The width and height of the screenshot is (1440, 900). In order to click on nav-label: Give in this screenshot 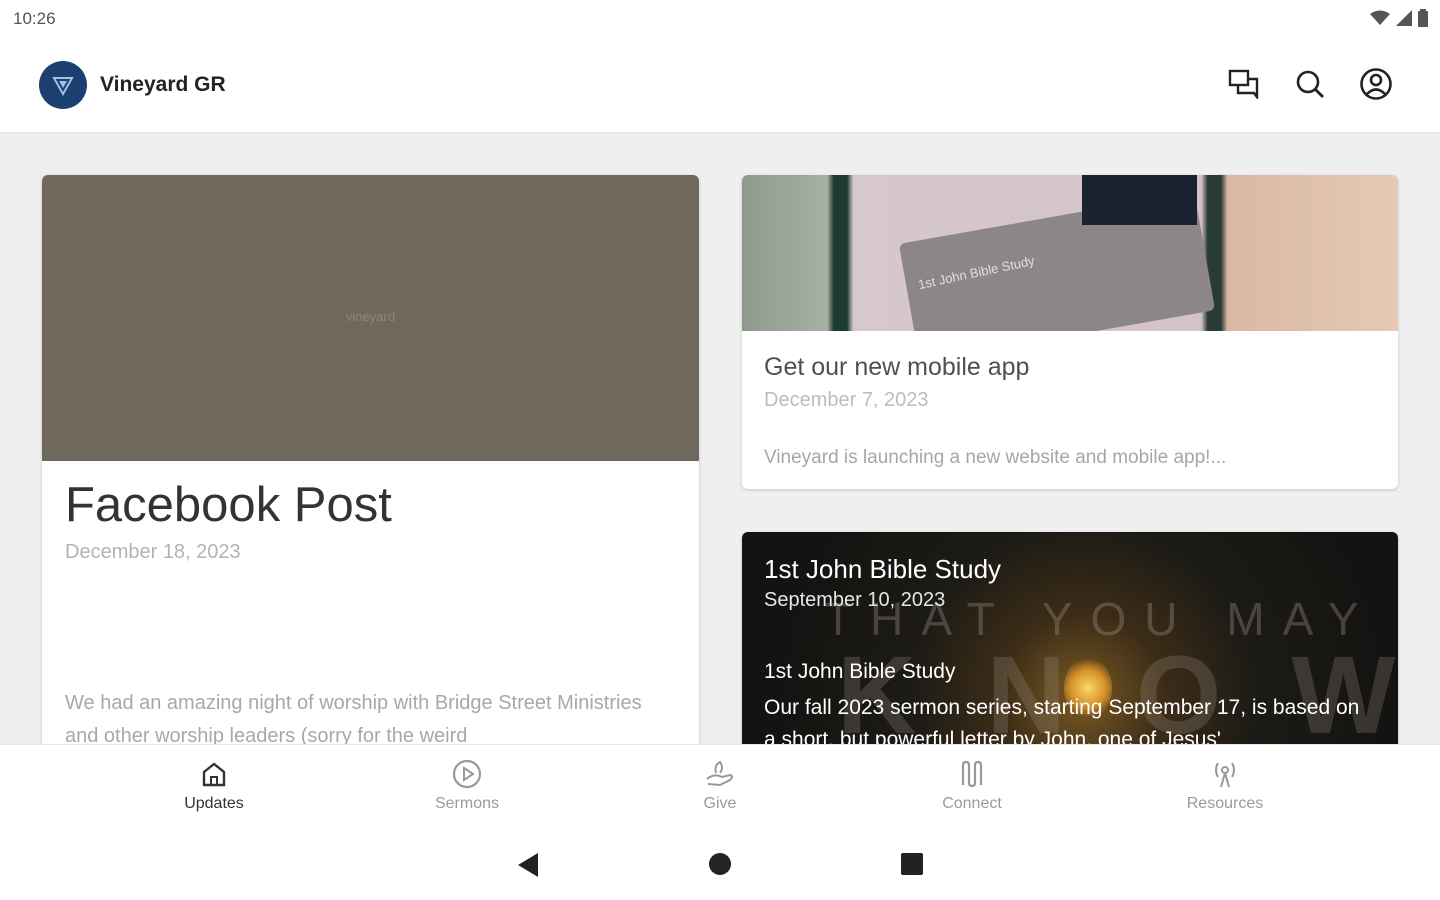, I will do `click(720, 803)`.